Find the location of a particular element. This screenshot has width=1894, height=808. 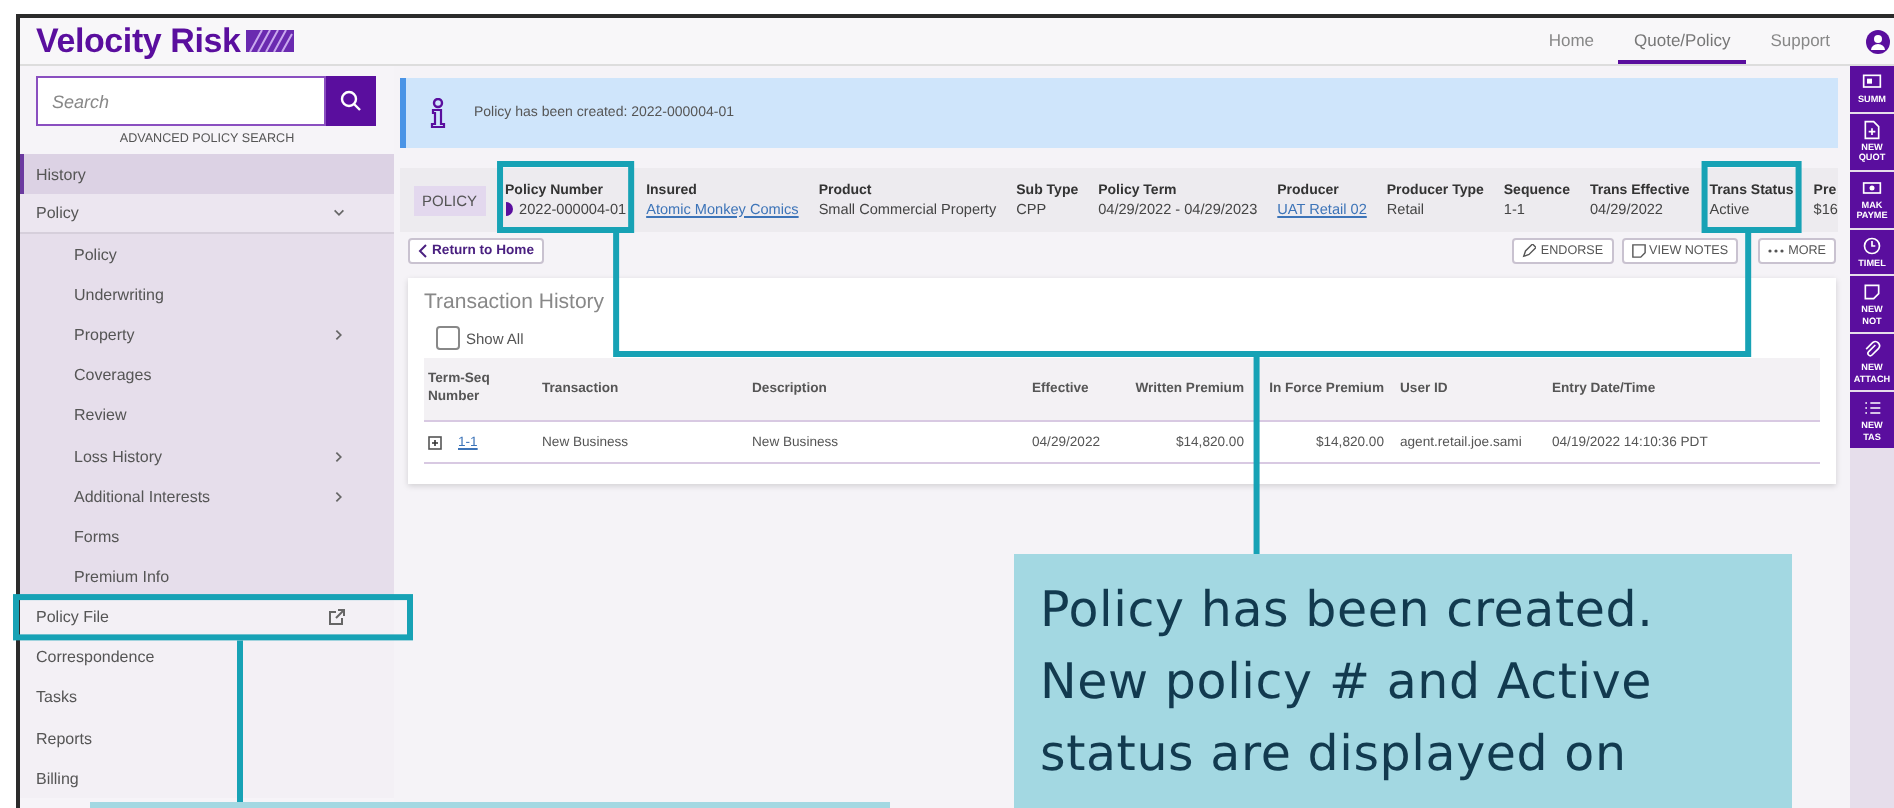

sidebar-item: Forms is located at coordinates (207, 536).